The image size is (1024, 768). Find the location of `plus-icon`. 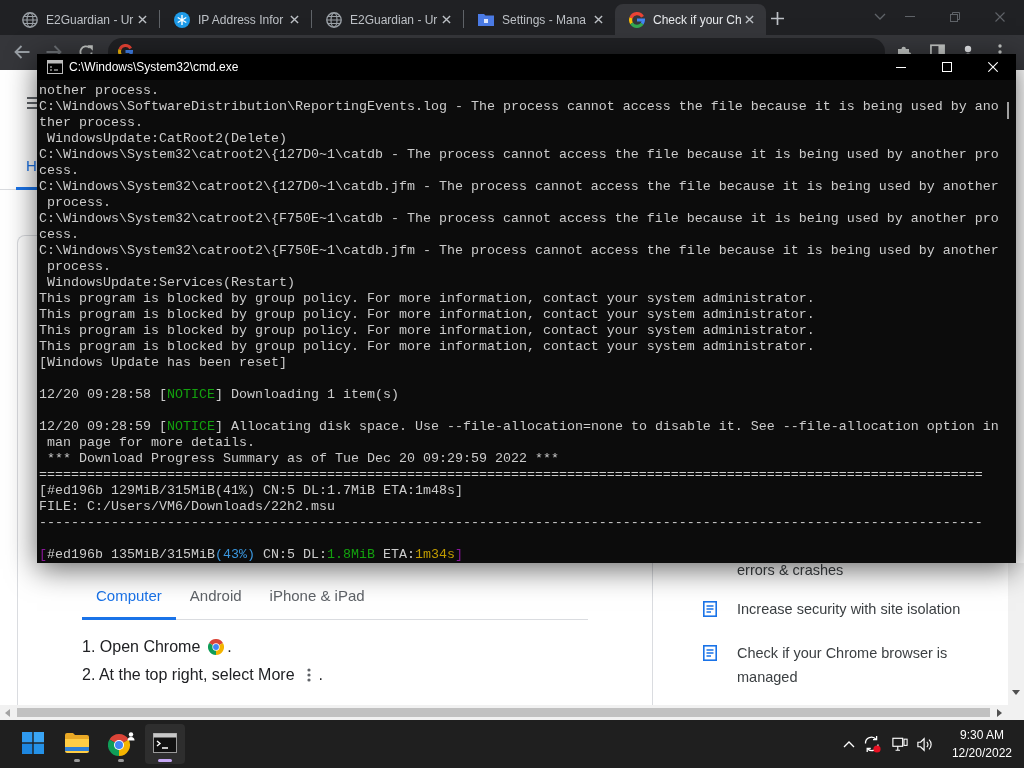

plus-icon is located at coordinates (777, 18).